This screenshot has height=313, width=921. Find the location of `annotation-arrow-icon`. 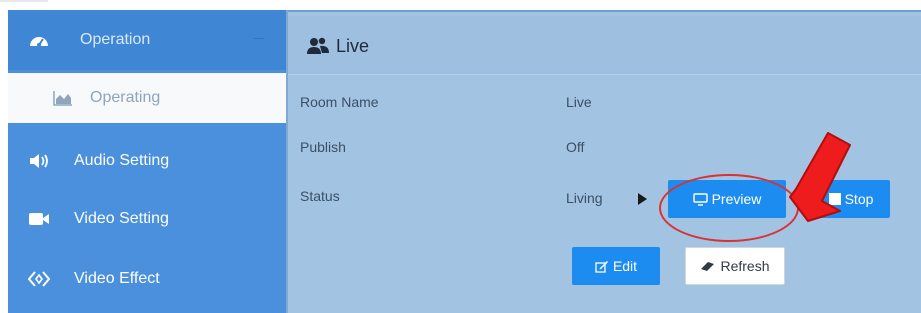

annotation-arrow-icon is located at coordinates (820, 177).